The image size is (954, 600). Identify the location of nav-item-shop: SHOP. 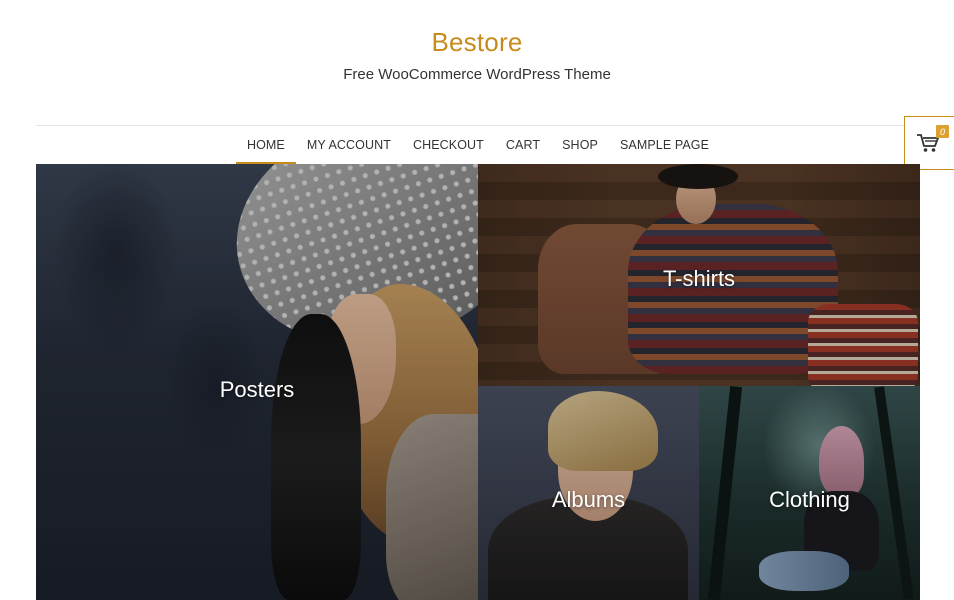
(580, 145).